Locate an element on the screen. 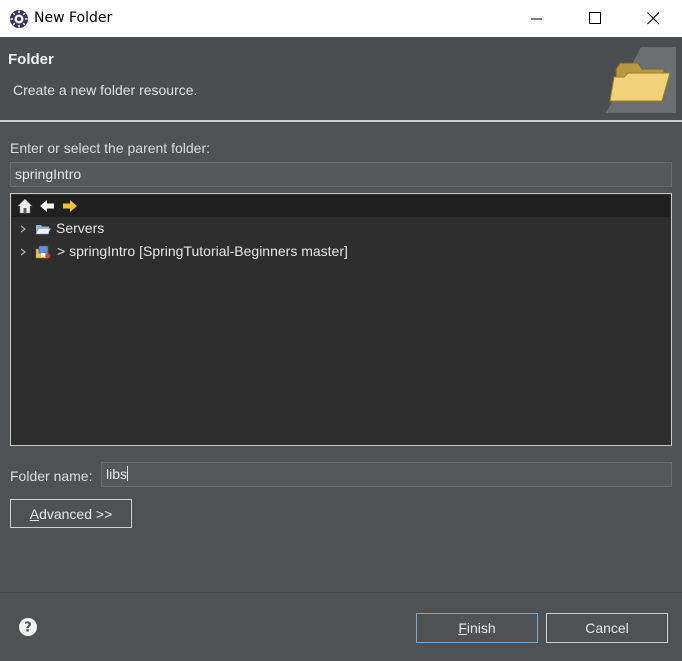  parent-folder-label: Enter or select the parent folder: is located at coordinates (110, 148).